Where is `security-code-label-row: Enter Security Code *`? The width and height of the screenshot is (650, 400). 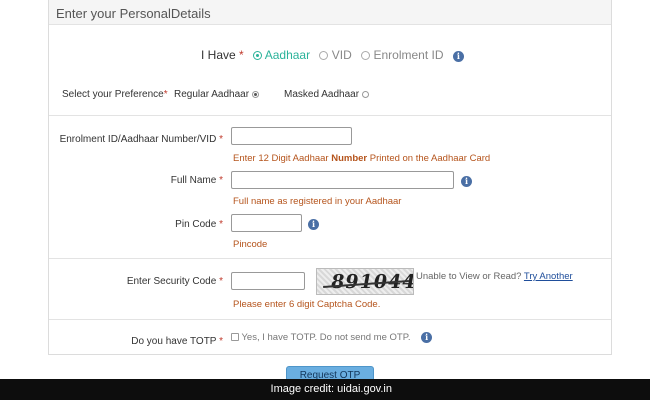 security-code-label-row: Enter Security Code * is located at coordinates (136, 281).